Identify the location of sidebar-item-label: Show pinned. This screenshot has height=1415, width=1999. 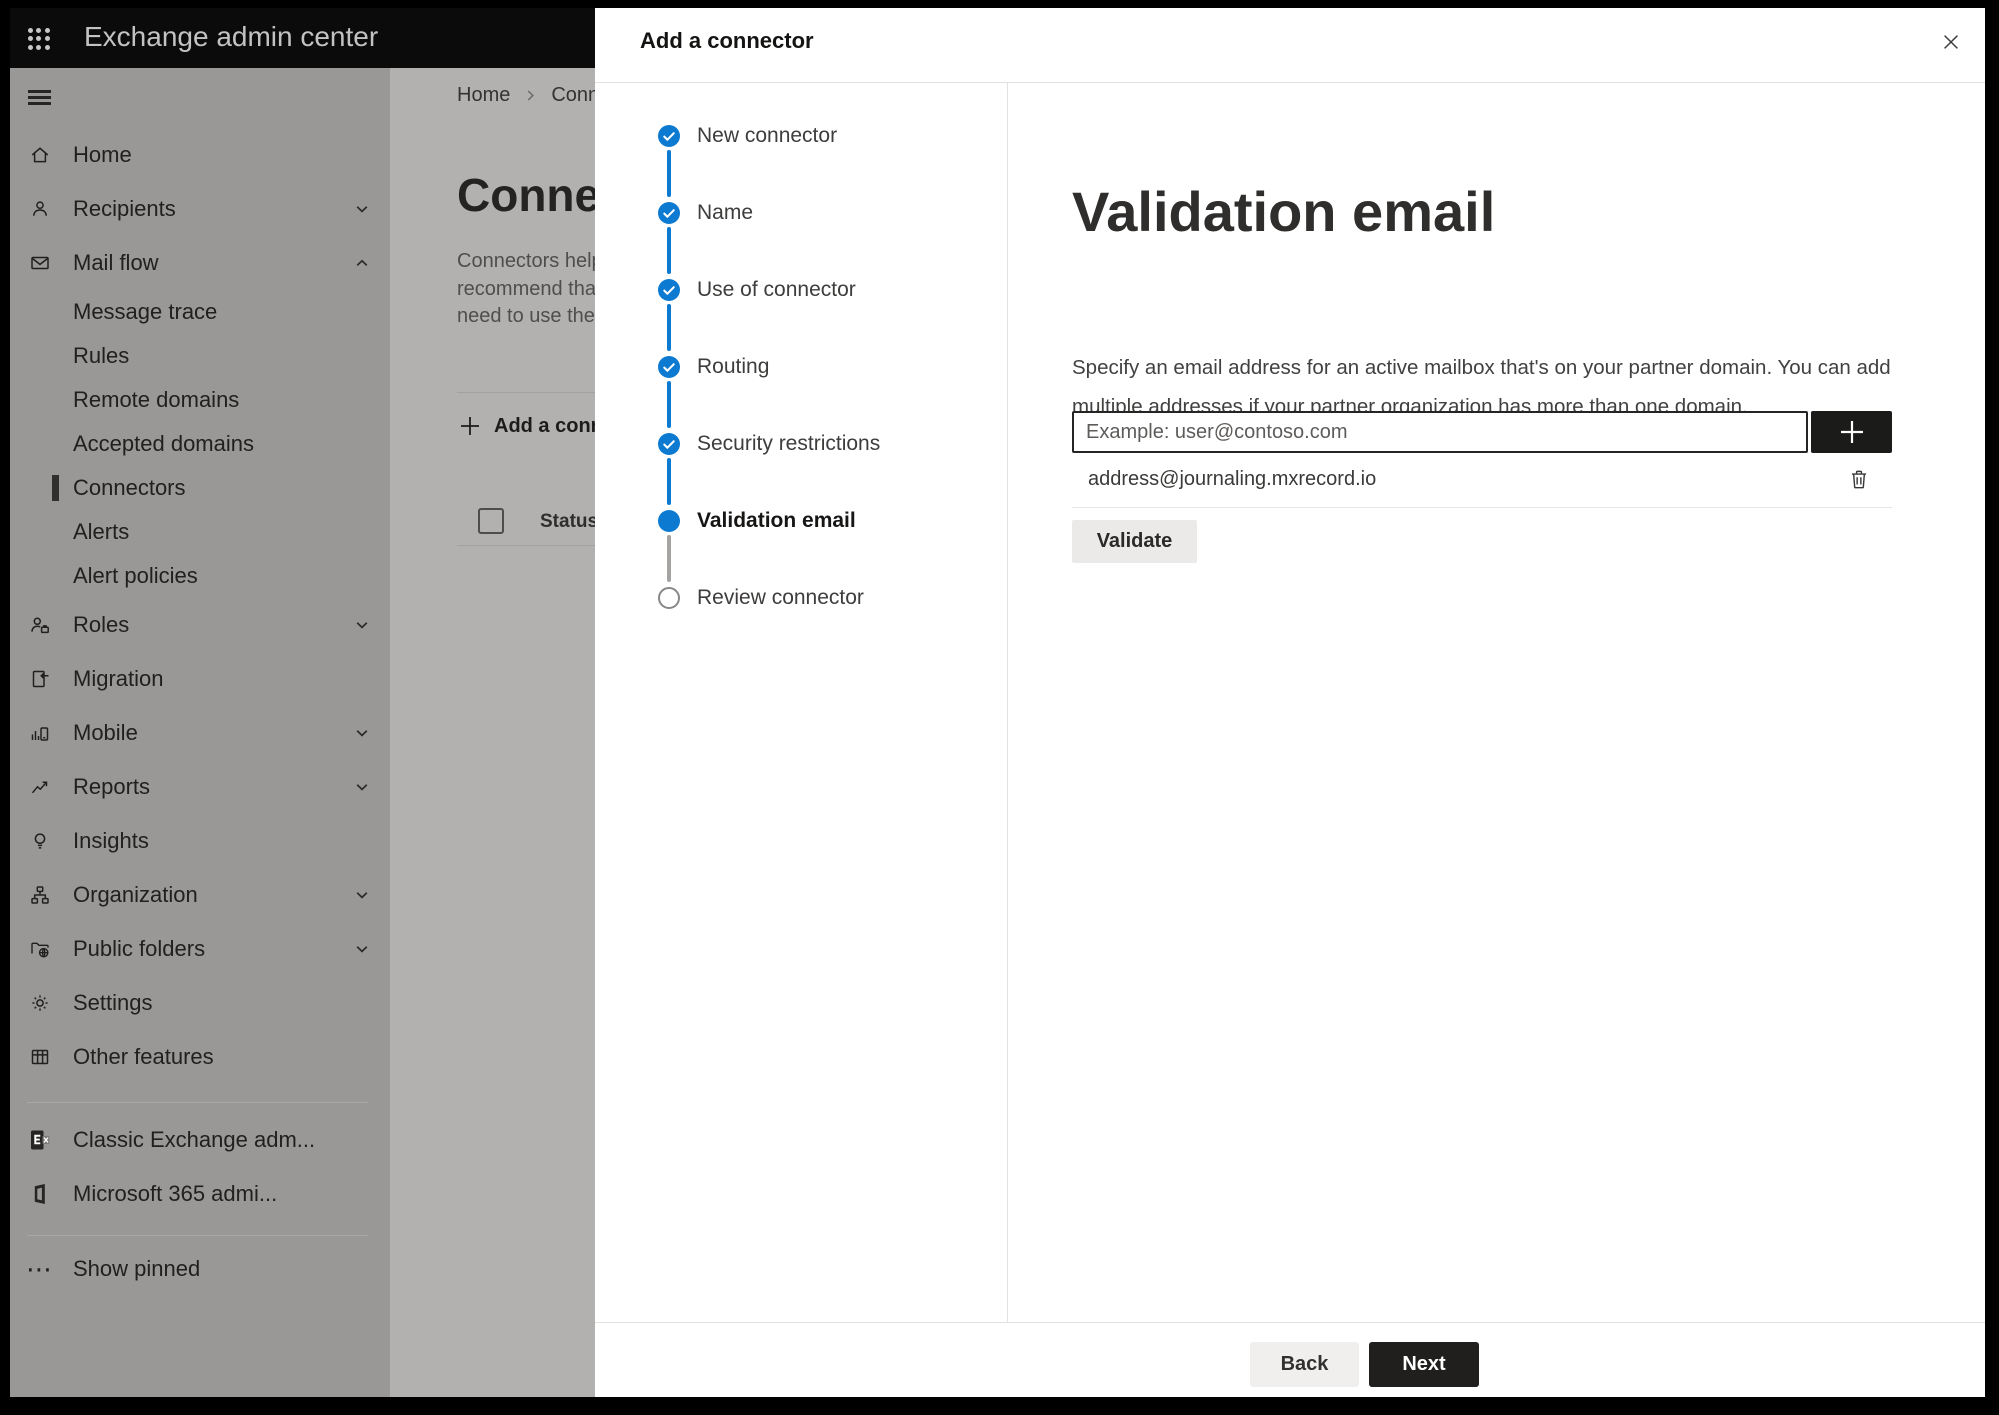
(137, 1268).